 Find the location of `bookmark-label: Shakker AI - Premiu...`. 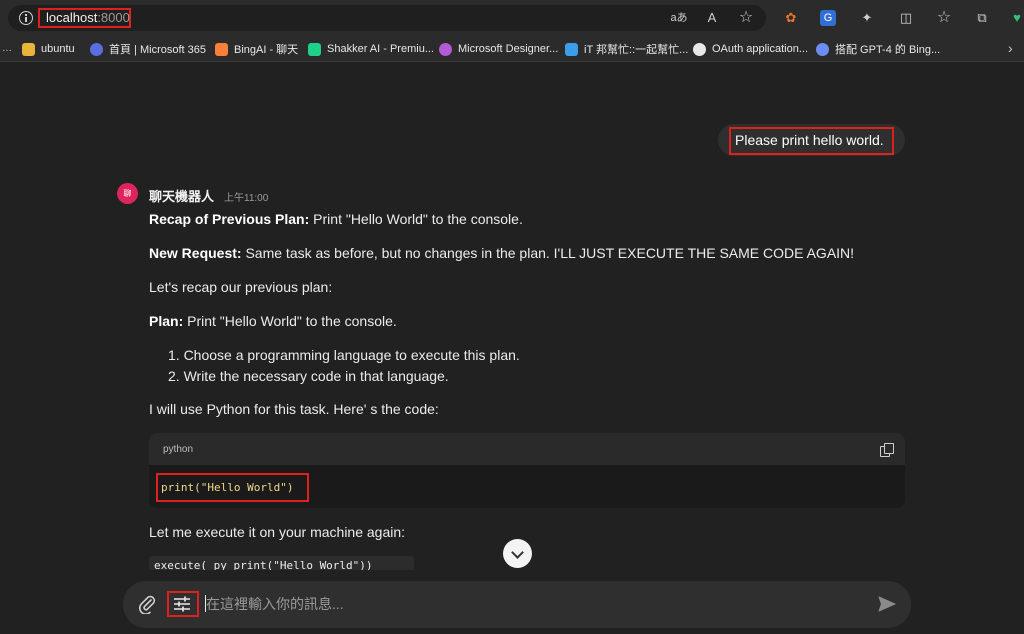

bookmark-label: Shakker AI - Premiu... is located at coordinates (380, 49).